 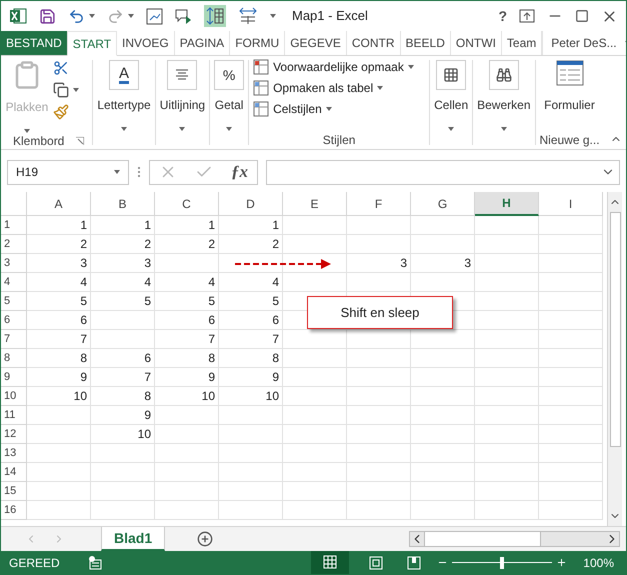 What do you see at coordinates (14, 282) in the screenshot?
I see `row-header: 4` at bounding box center [14, 282].